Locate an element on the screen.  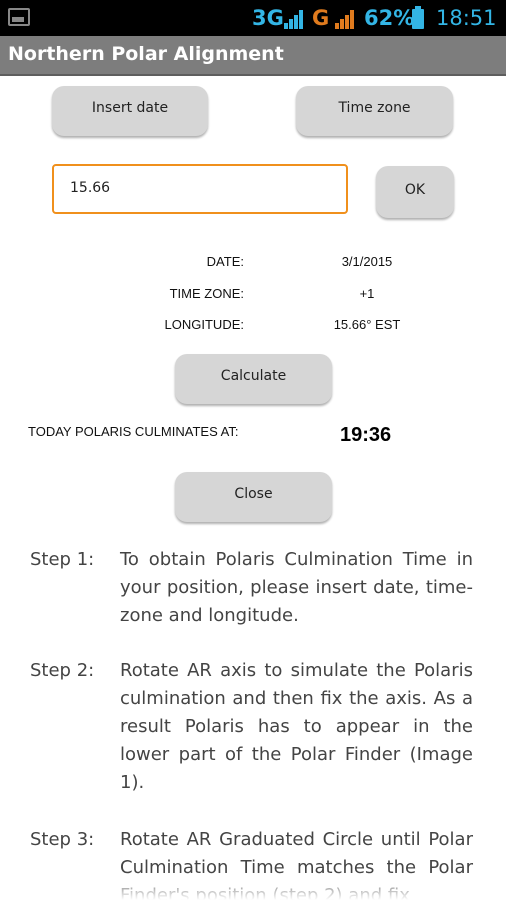
culmination-time: 19:36 is located at coordinates (366, 435).